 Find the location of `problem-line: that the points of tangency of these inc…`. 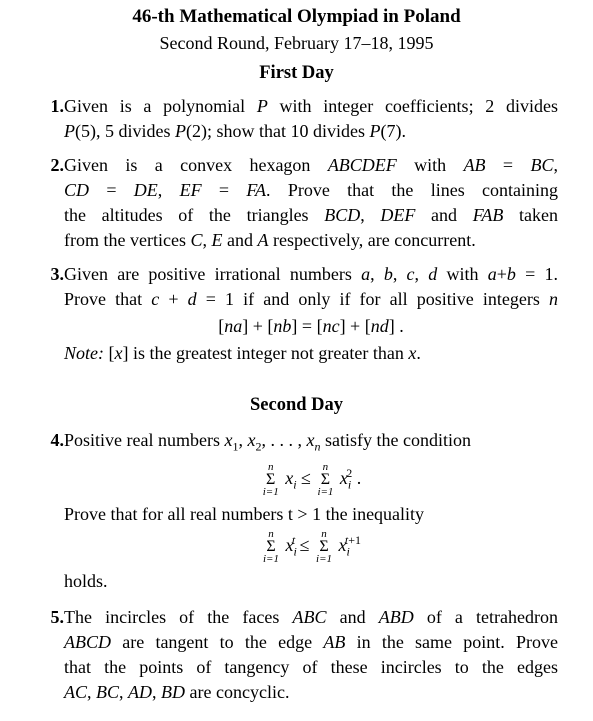

problem-line: that the points of tangency of these inc… is located at coordinates (311, 667).